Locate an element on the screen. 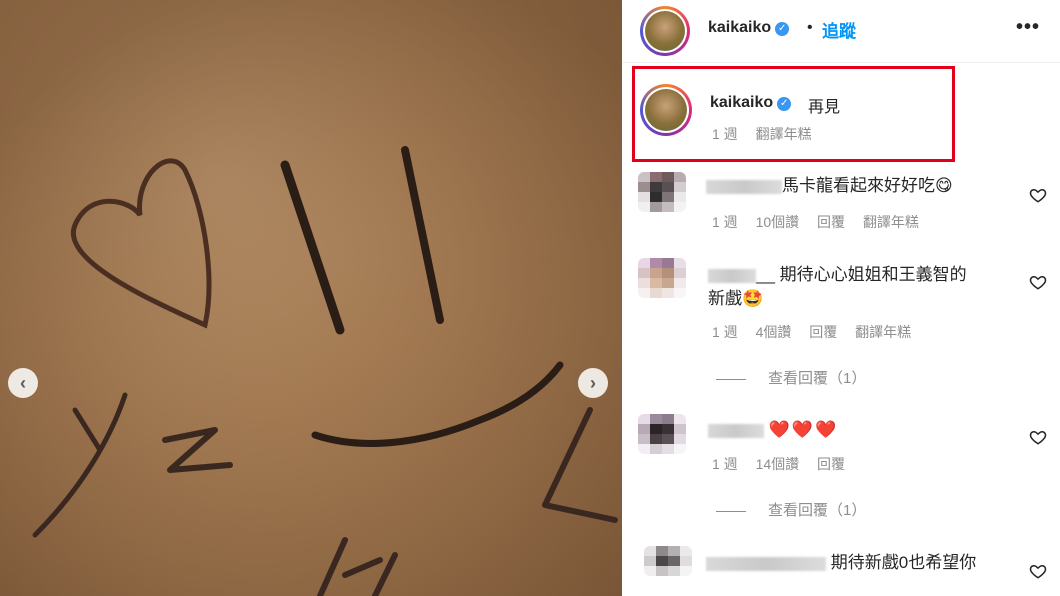  verified-badge-icon: ✓ is located at coordinates (782, 29).